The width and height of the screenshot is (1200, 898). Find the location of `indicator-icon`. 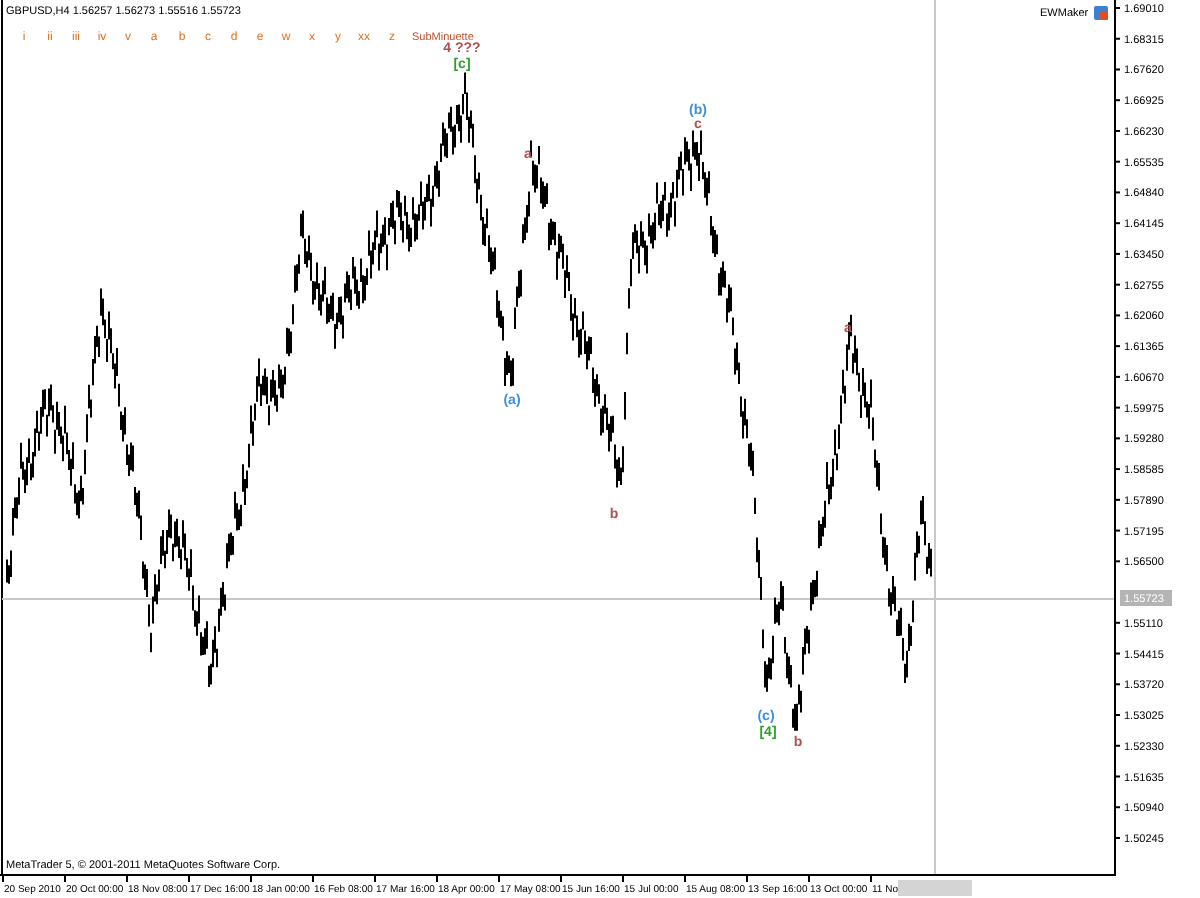

indicator-icon is located at coordinates (1101, 13).